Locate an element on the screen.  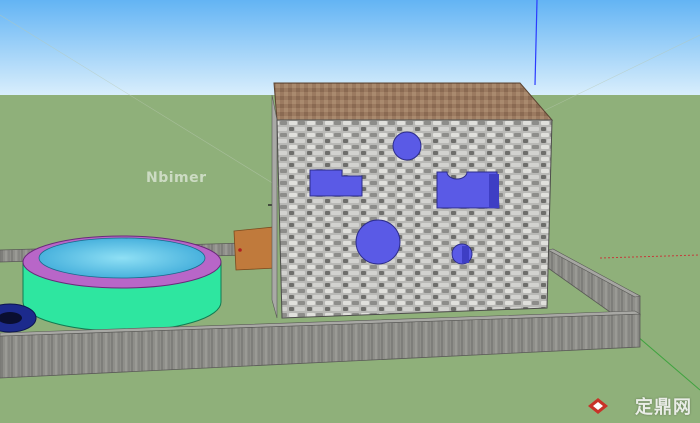
watermark-right: 定鼎网 is located at coordinates (663, 406).